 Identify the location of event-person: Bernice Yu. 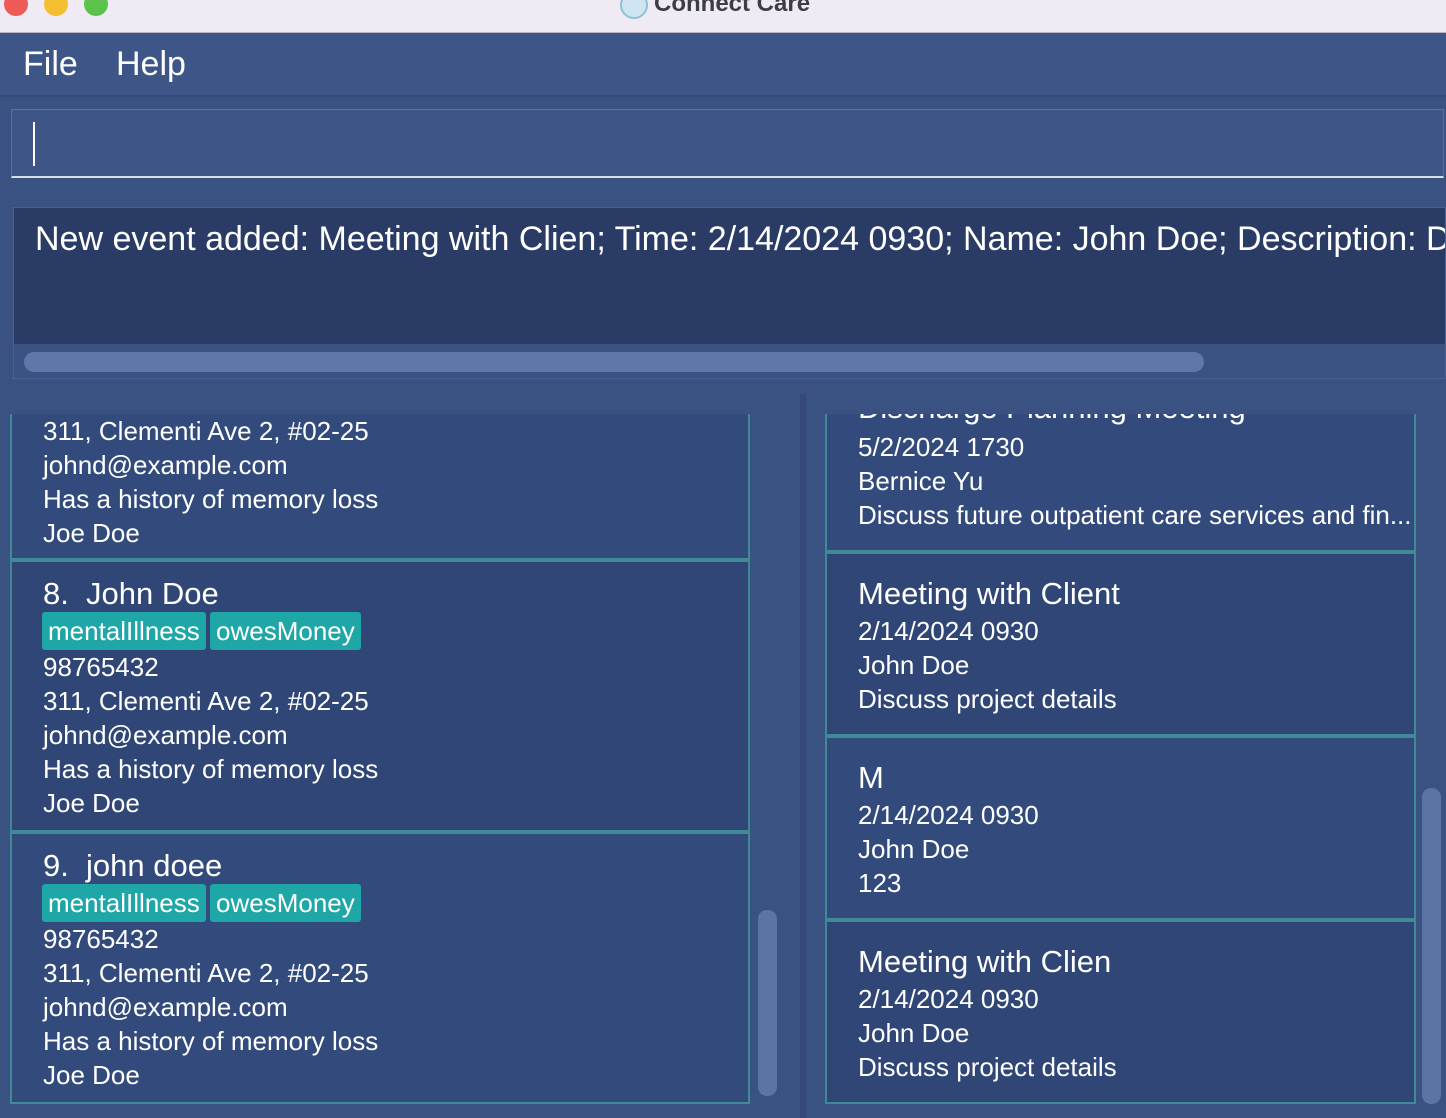
(921, 481).